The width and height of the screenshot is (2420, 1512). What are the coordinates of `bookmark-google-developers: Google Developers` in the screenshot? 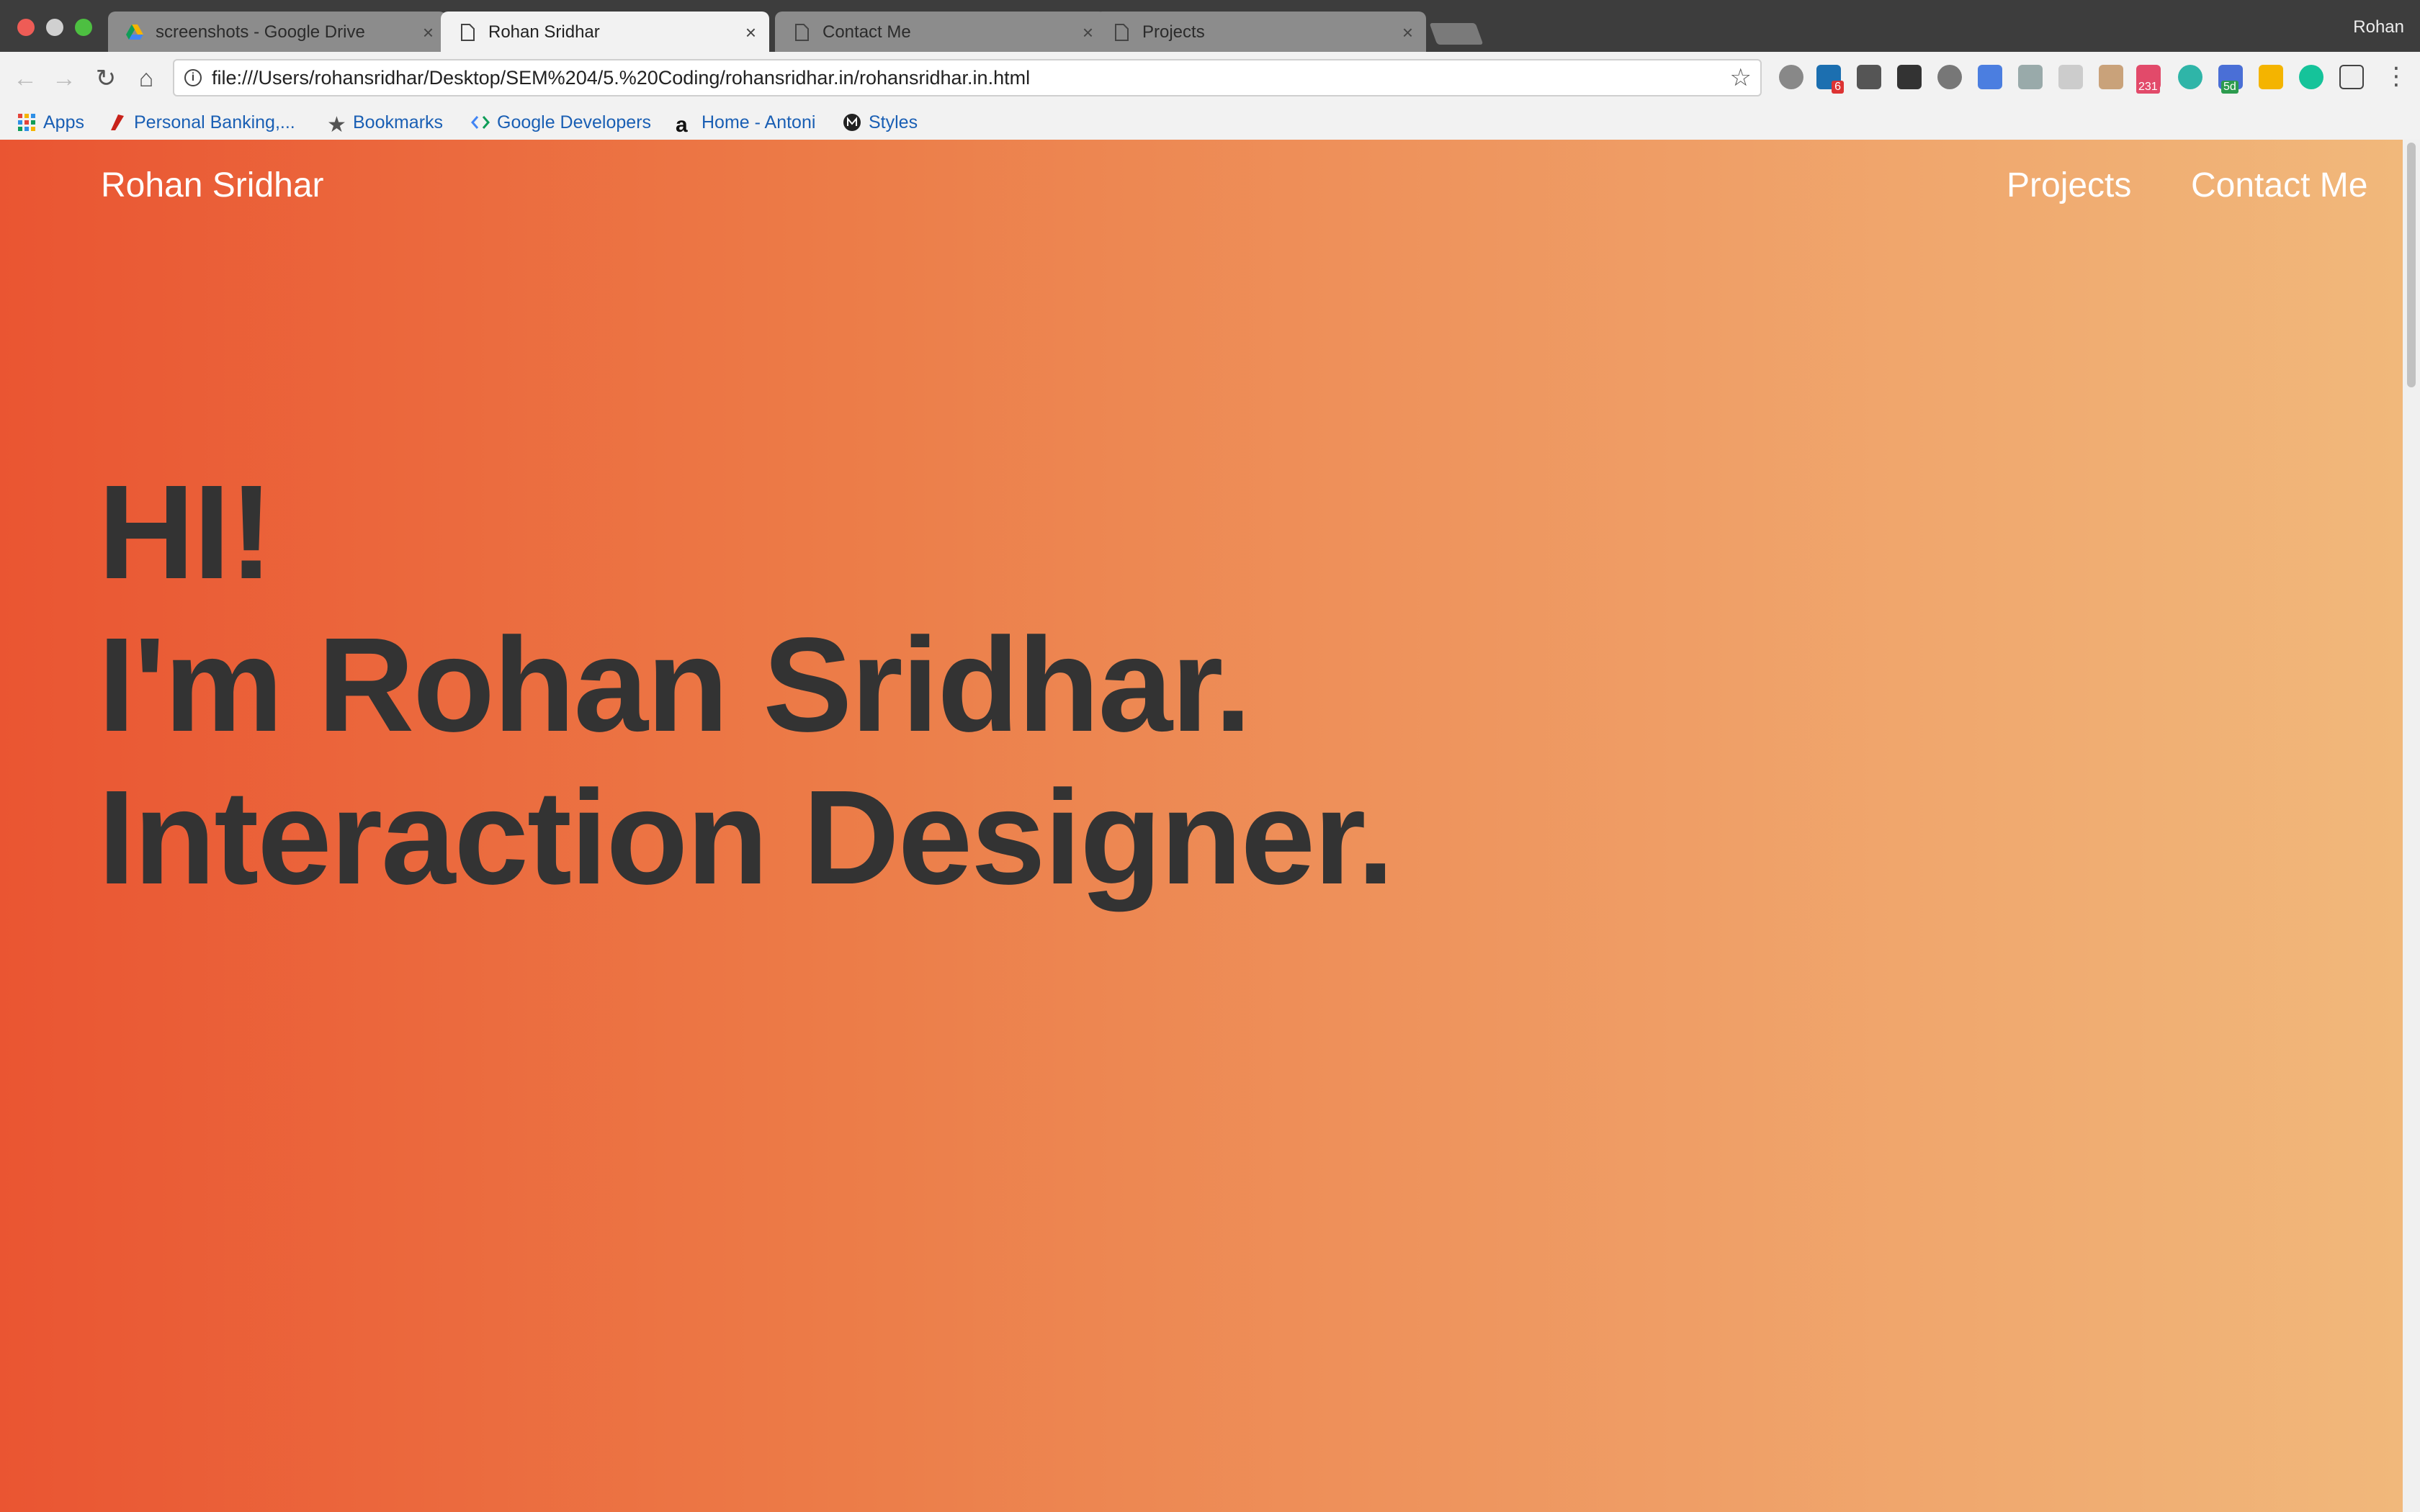 It's located at (561, 122).